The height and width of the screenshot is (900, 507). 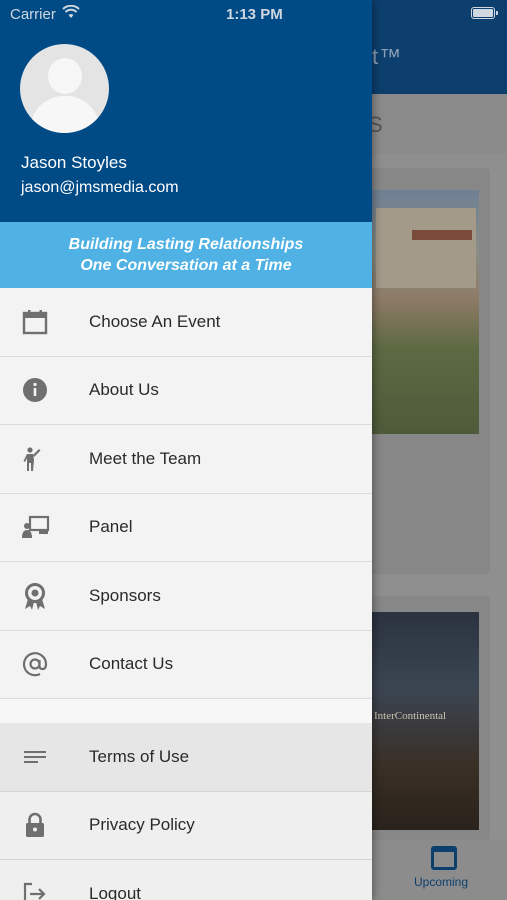 I want to click on logout-icon, so click(x=35, y=890).